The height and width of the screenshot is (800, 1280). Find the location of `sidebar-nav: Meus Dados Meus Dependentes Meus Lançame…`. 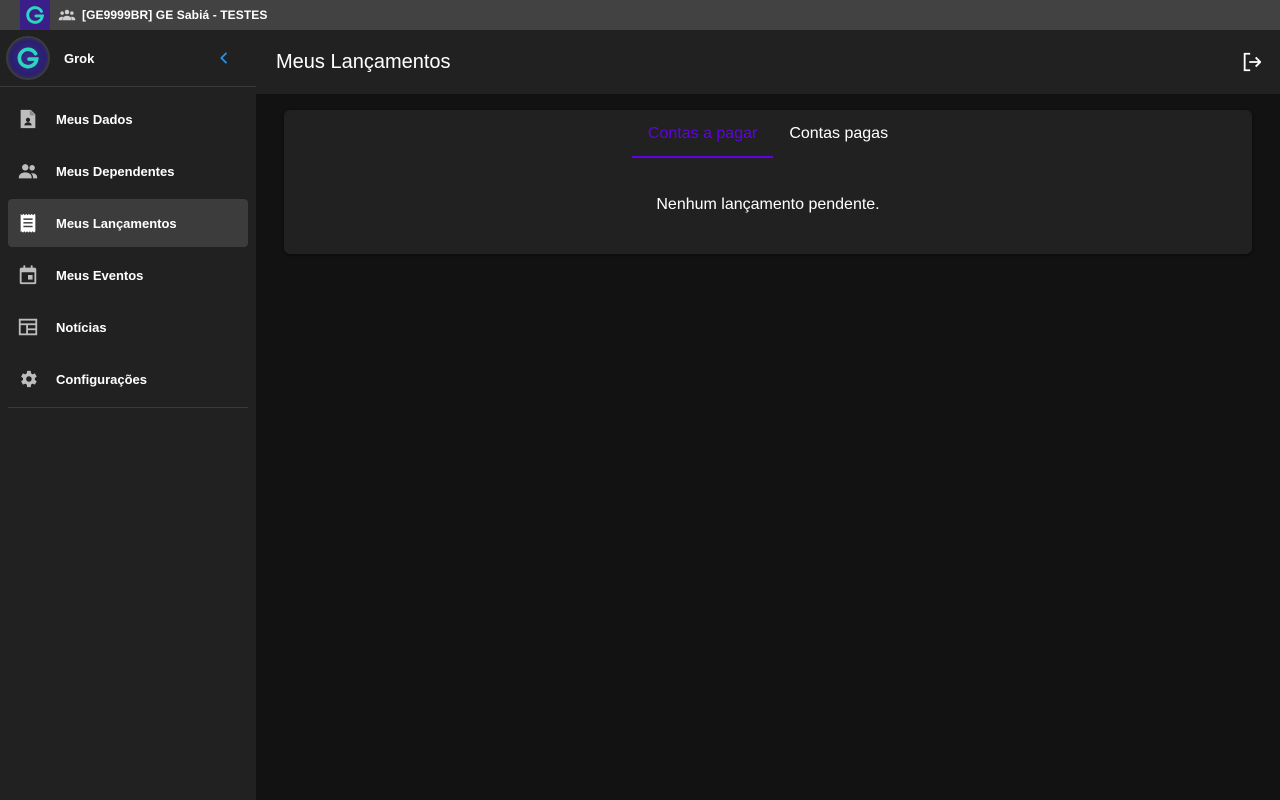

sidebar-nav: Meus Dados Meus Dependentes Meus Lançame… is located at coordinates (128, 247).